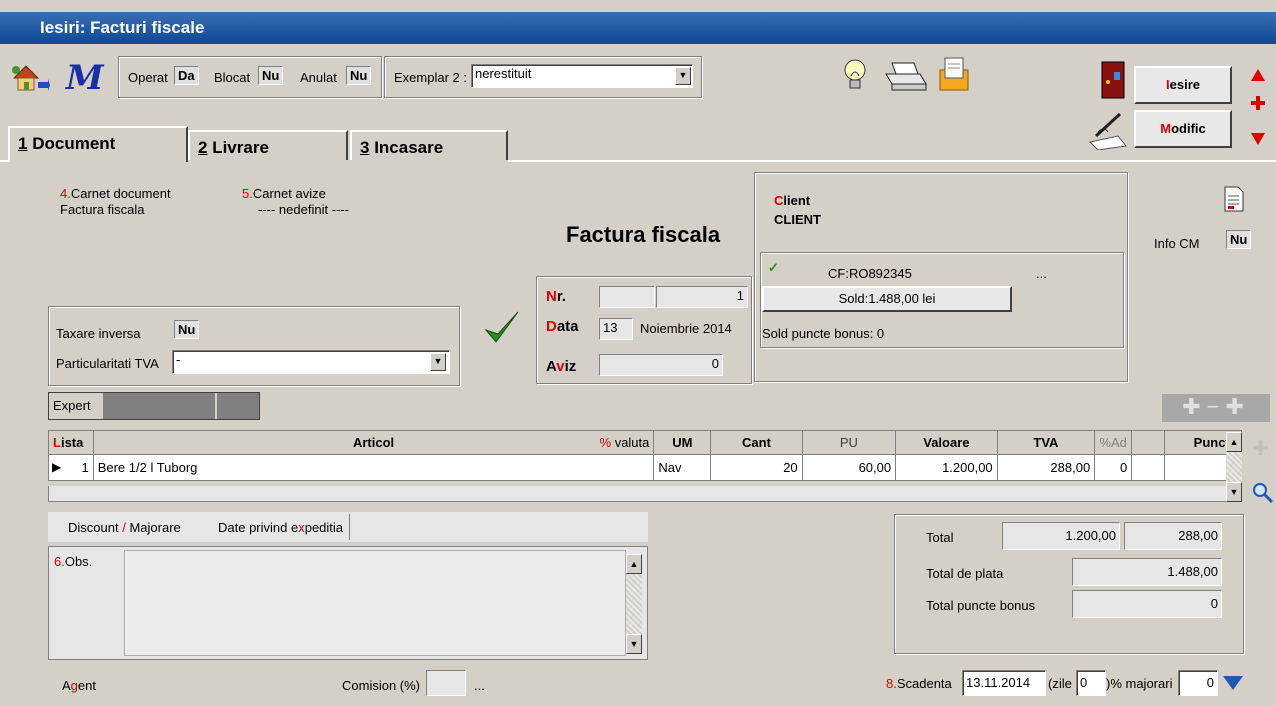  What do you see at coordinates (887, 299) in the screenshot?
I see `sold-button: Sold:1.488,00 lei` at bounding box center [887, 299].